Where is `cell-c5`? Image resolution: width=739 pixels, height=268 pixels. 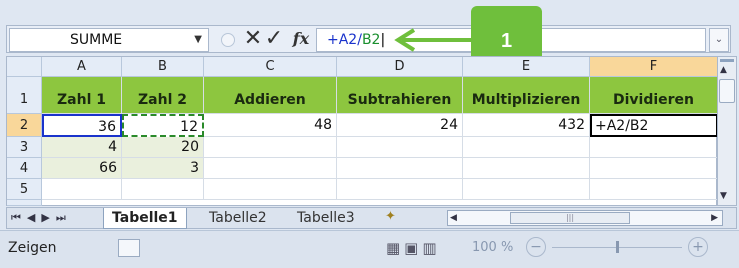
cell-c5 is located at coordinates (270, 189).